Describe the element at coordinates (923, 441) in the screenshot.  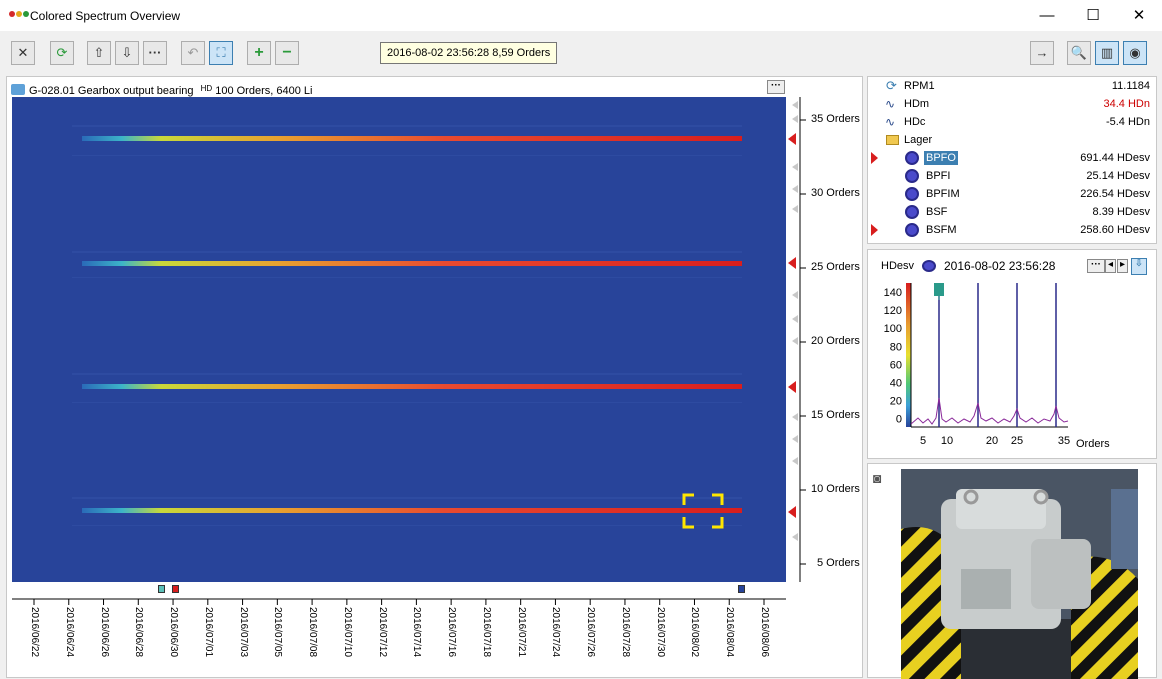
I see `x-tick-label: 5` at that location.